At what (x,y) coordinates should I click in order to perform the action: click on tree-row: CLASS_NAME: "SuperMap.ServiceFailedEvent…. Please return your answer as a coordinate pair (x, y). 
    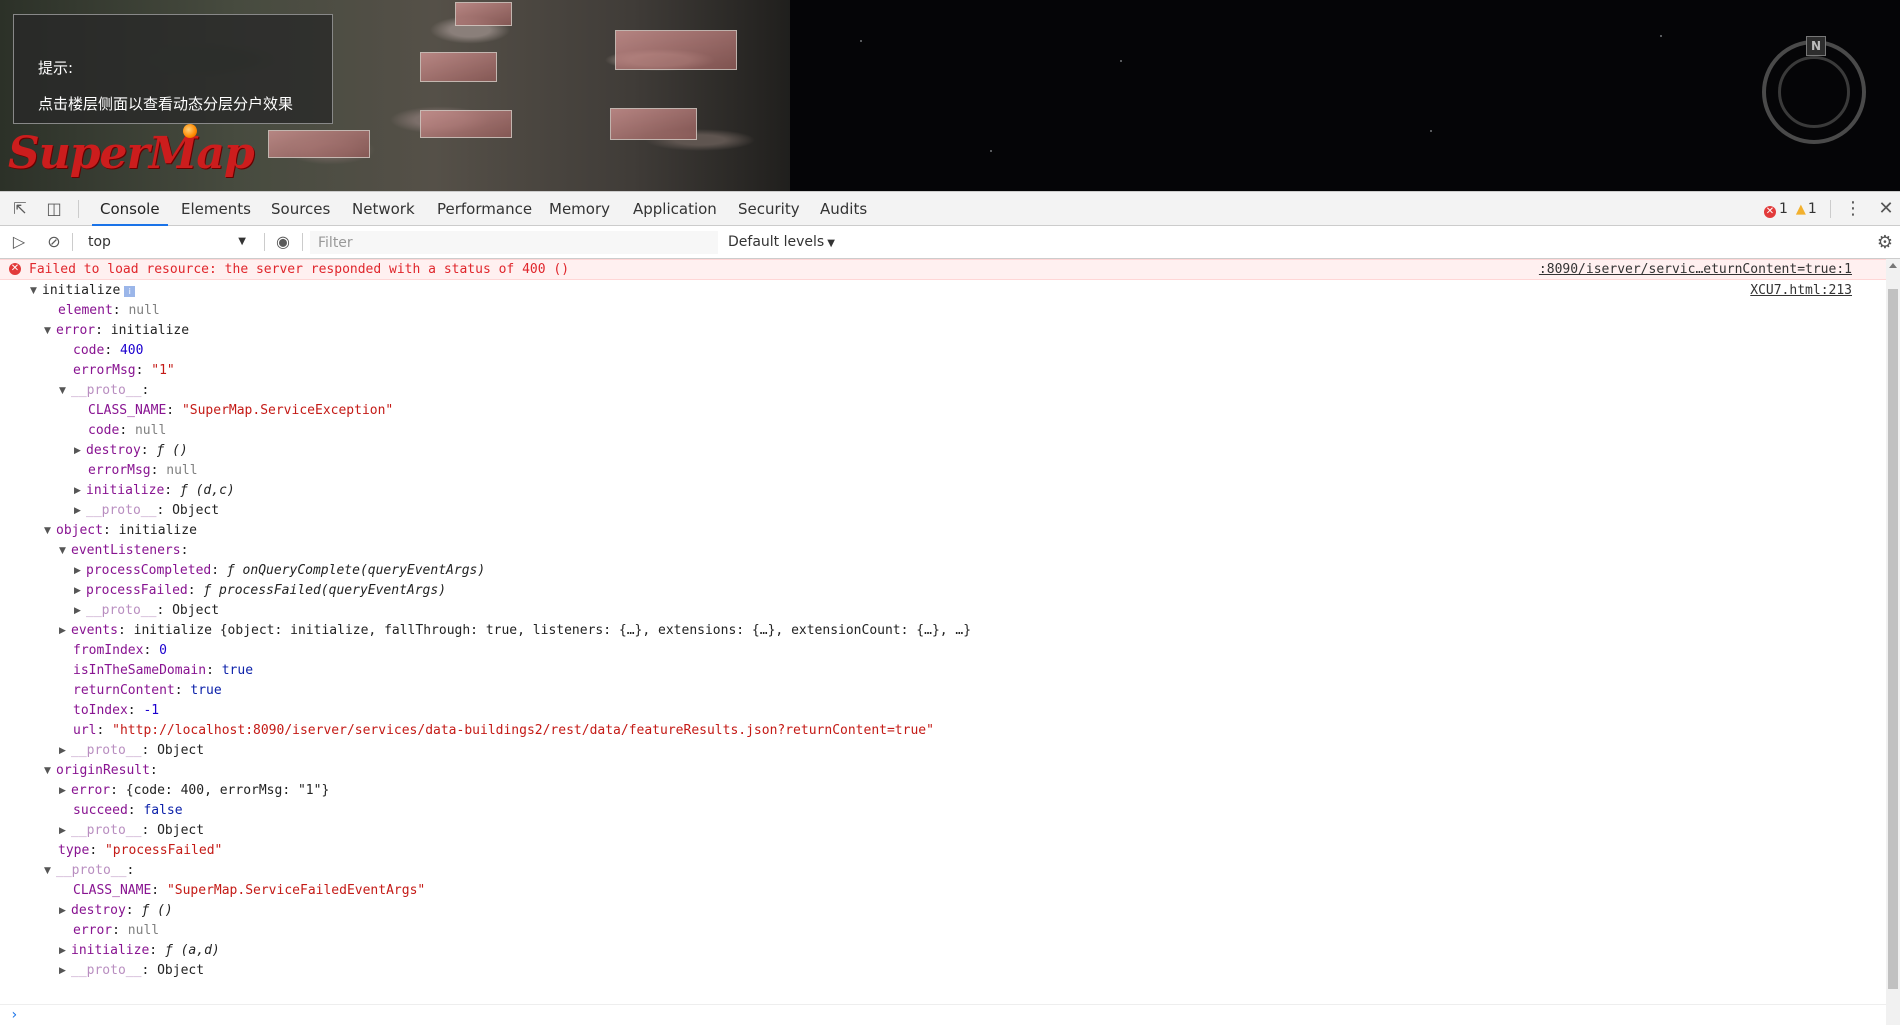
    Looking at the image, I should click on (249, 890).